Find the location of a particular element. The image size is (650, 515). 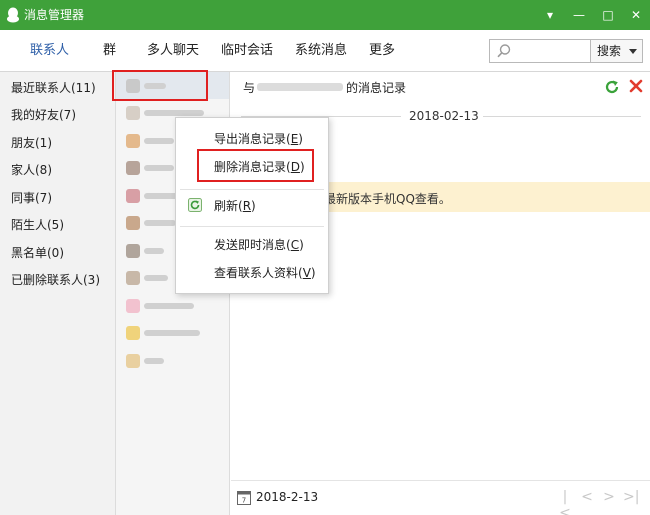

last-page-icon: >| is located at coordinates (631, 497).